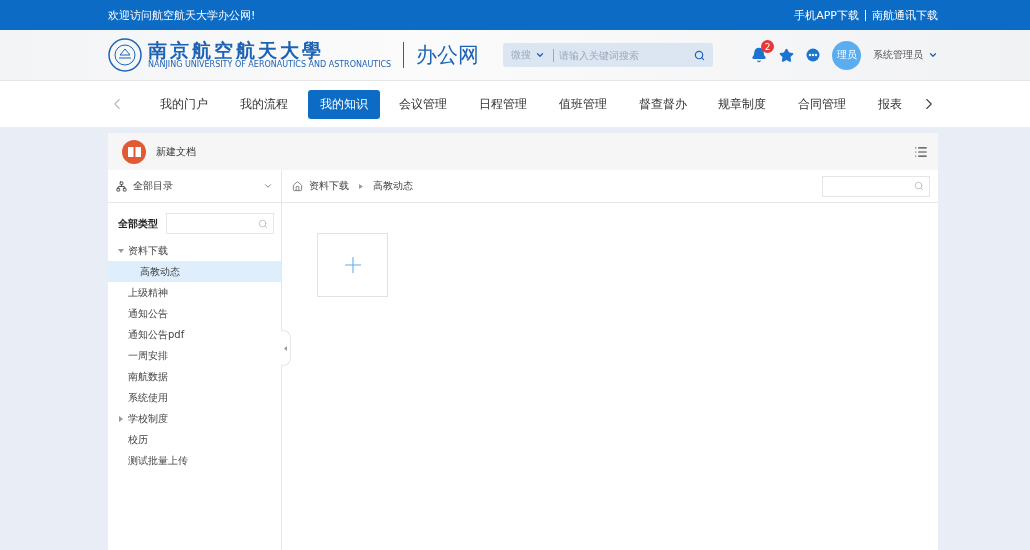  What do you see at coordinates (194, 250) in the screenshot?
I see `tree-item: 资料下载` at bounding box center [194, 250].